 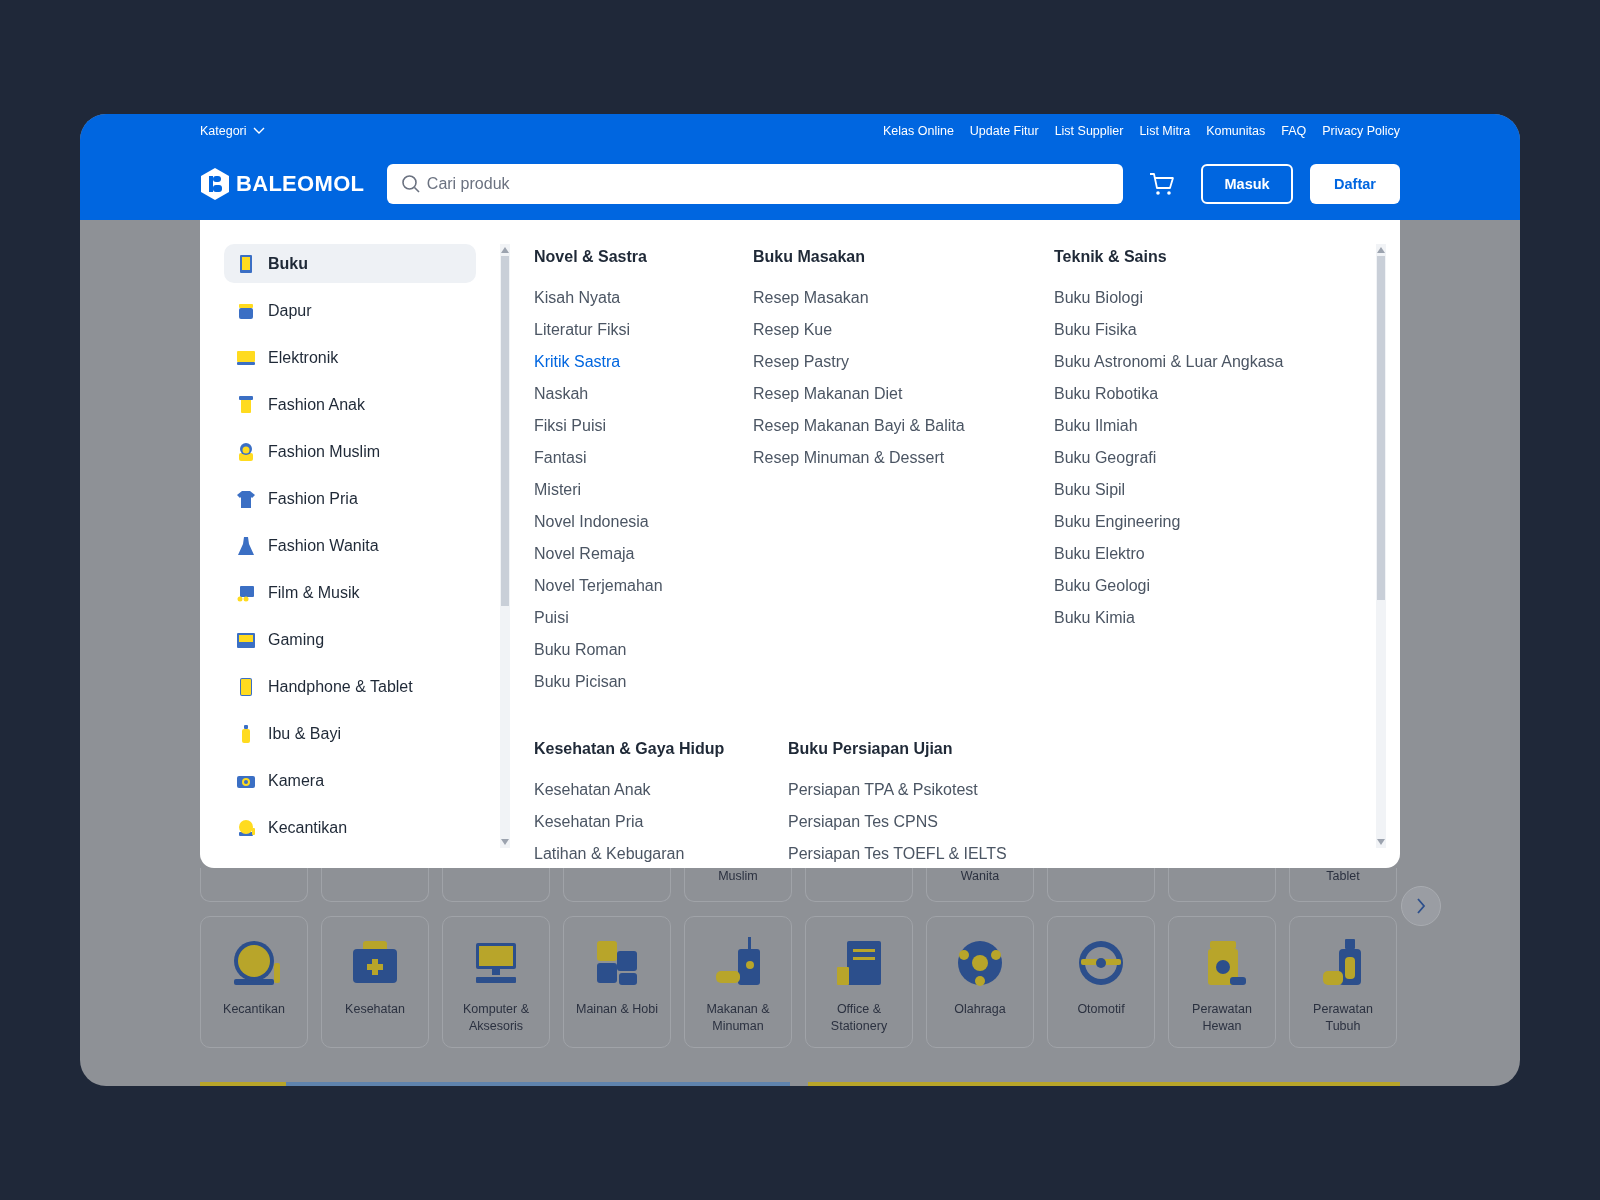 I want to click on subcategory-link: Novel Remaja, so click(x=643, y=558).